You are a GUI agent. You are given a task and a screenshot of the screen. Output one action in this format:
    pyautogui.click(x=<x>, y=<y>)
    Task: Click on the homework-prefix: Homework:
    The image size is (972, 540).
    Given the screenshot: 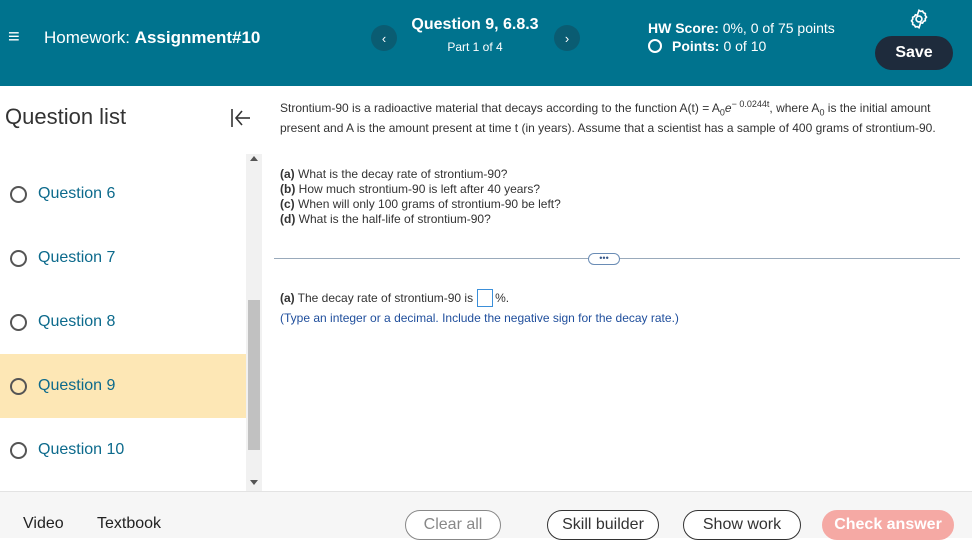 What is the action you would take?
    pyautogui.click(x=87, y=37)
    